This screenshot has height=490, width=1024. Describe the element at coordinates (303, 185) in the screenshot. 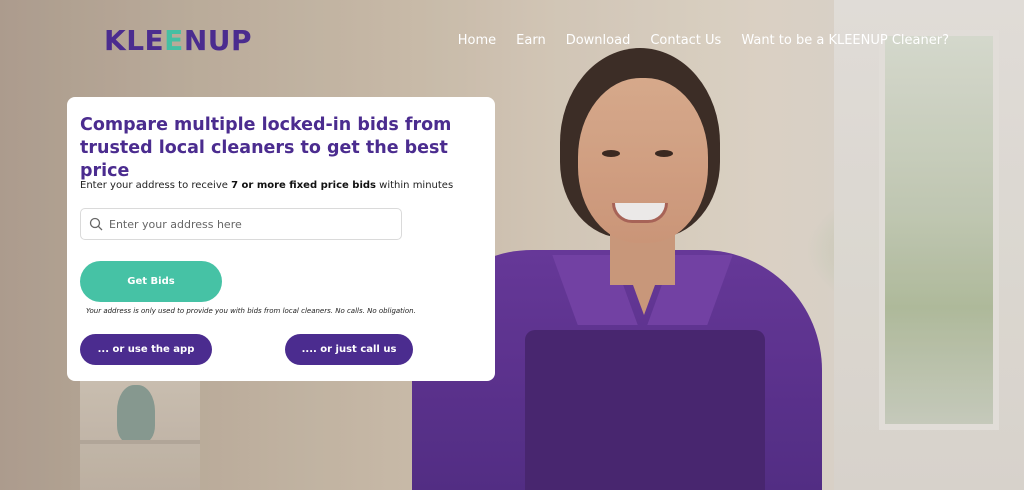

I see `subtitle-bold: 7 or more fixed price bids` at that location.